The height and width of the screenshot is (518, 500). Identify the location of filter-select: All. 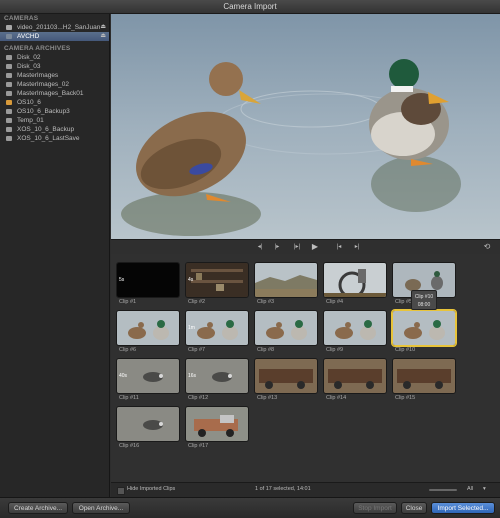
(470, 489).